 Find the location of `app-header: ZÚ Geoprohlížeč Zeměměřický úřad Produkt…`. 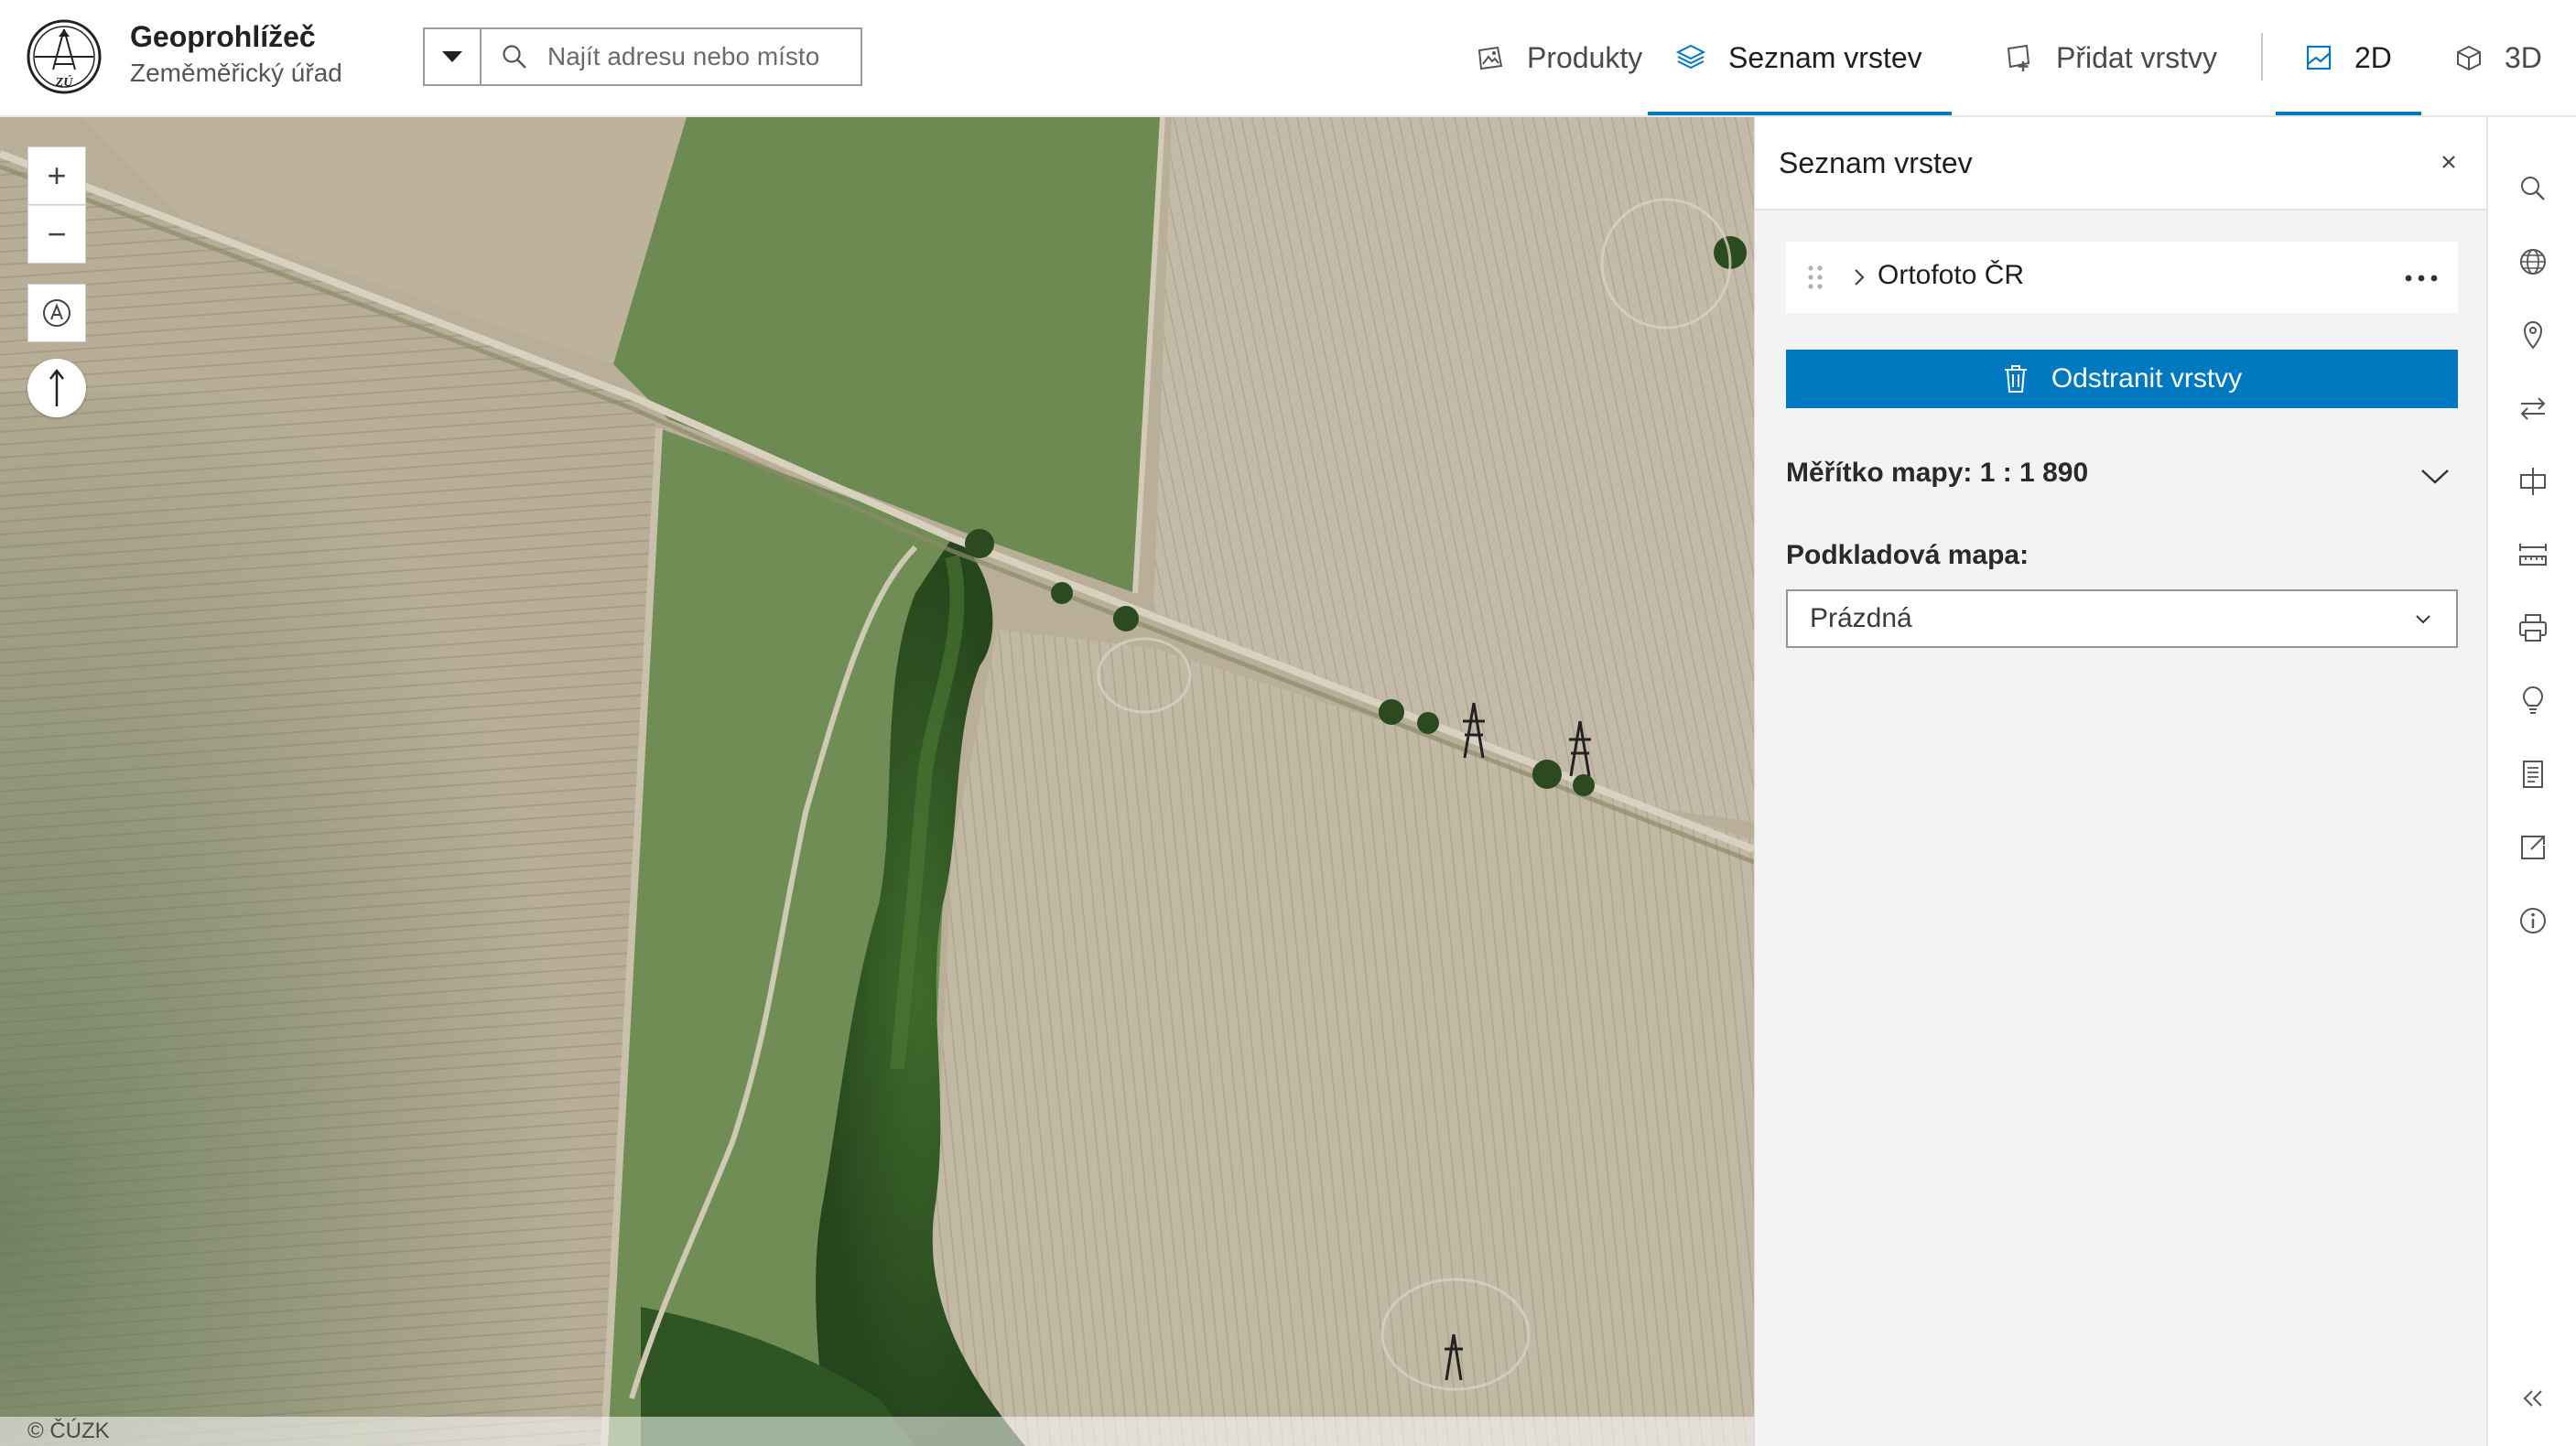

app-header: ZÚ Geoprohlížeč Zeměměřický úřad Produkt… is located at coordinates (1288, 58).